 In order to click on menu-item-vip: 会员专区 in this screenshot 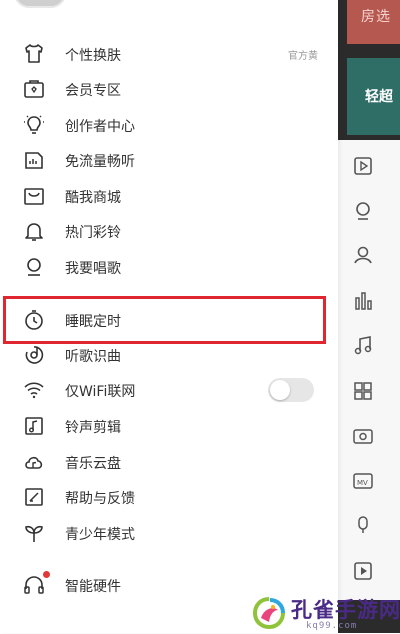, I will do `click(169, 89)`.